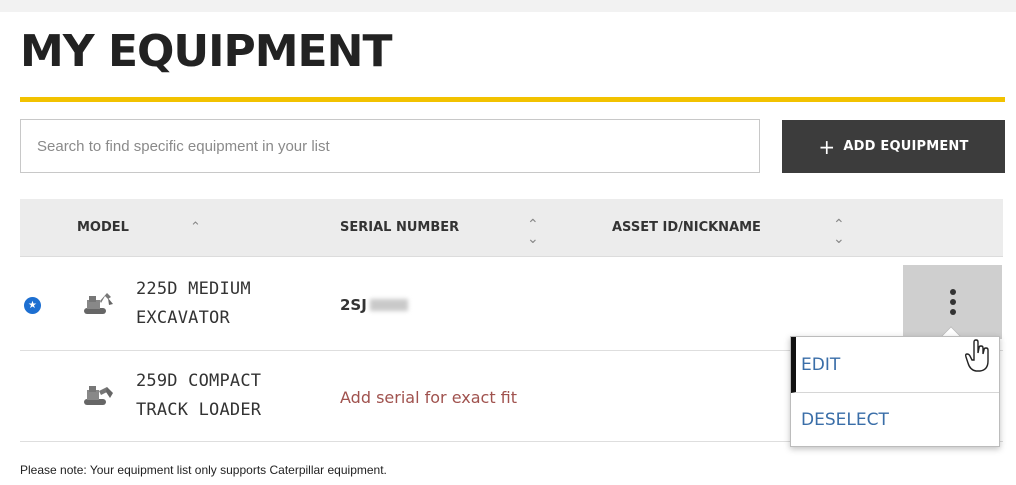 The width and height of the screenshot is (1016, 485). Describe the element at coordinates (98, 395) in the screenshot. I see `track-loader-icon` at that location.